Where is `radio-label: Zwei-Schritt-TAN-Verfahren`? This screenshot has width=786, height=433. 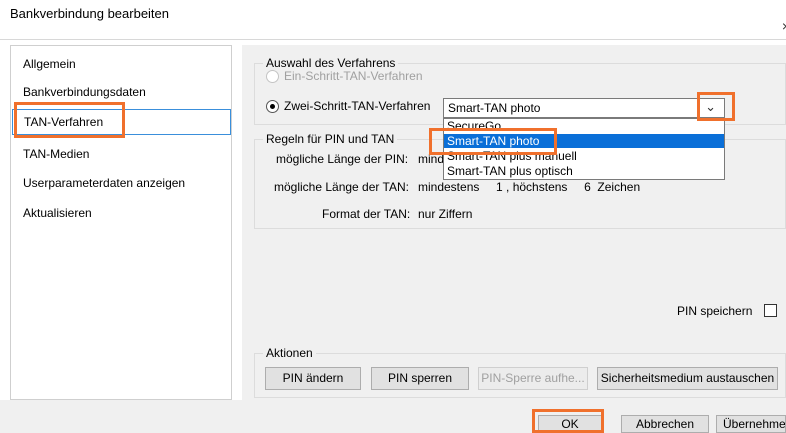
radio-label: Zwei-Schritt-TAN-Verfahren is located at coordinates (357, 106).